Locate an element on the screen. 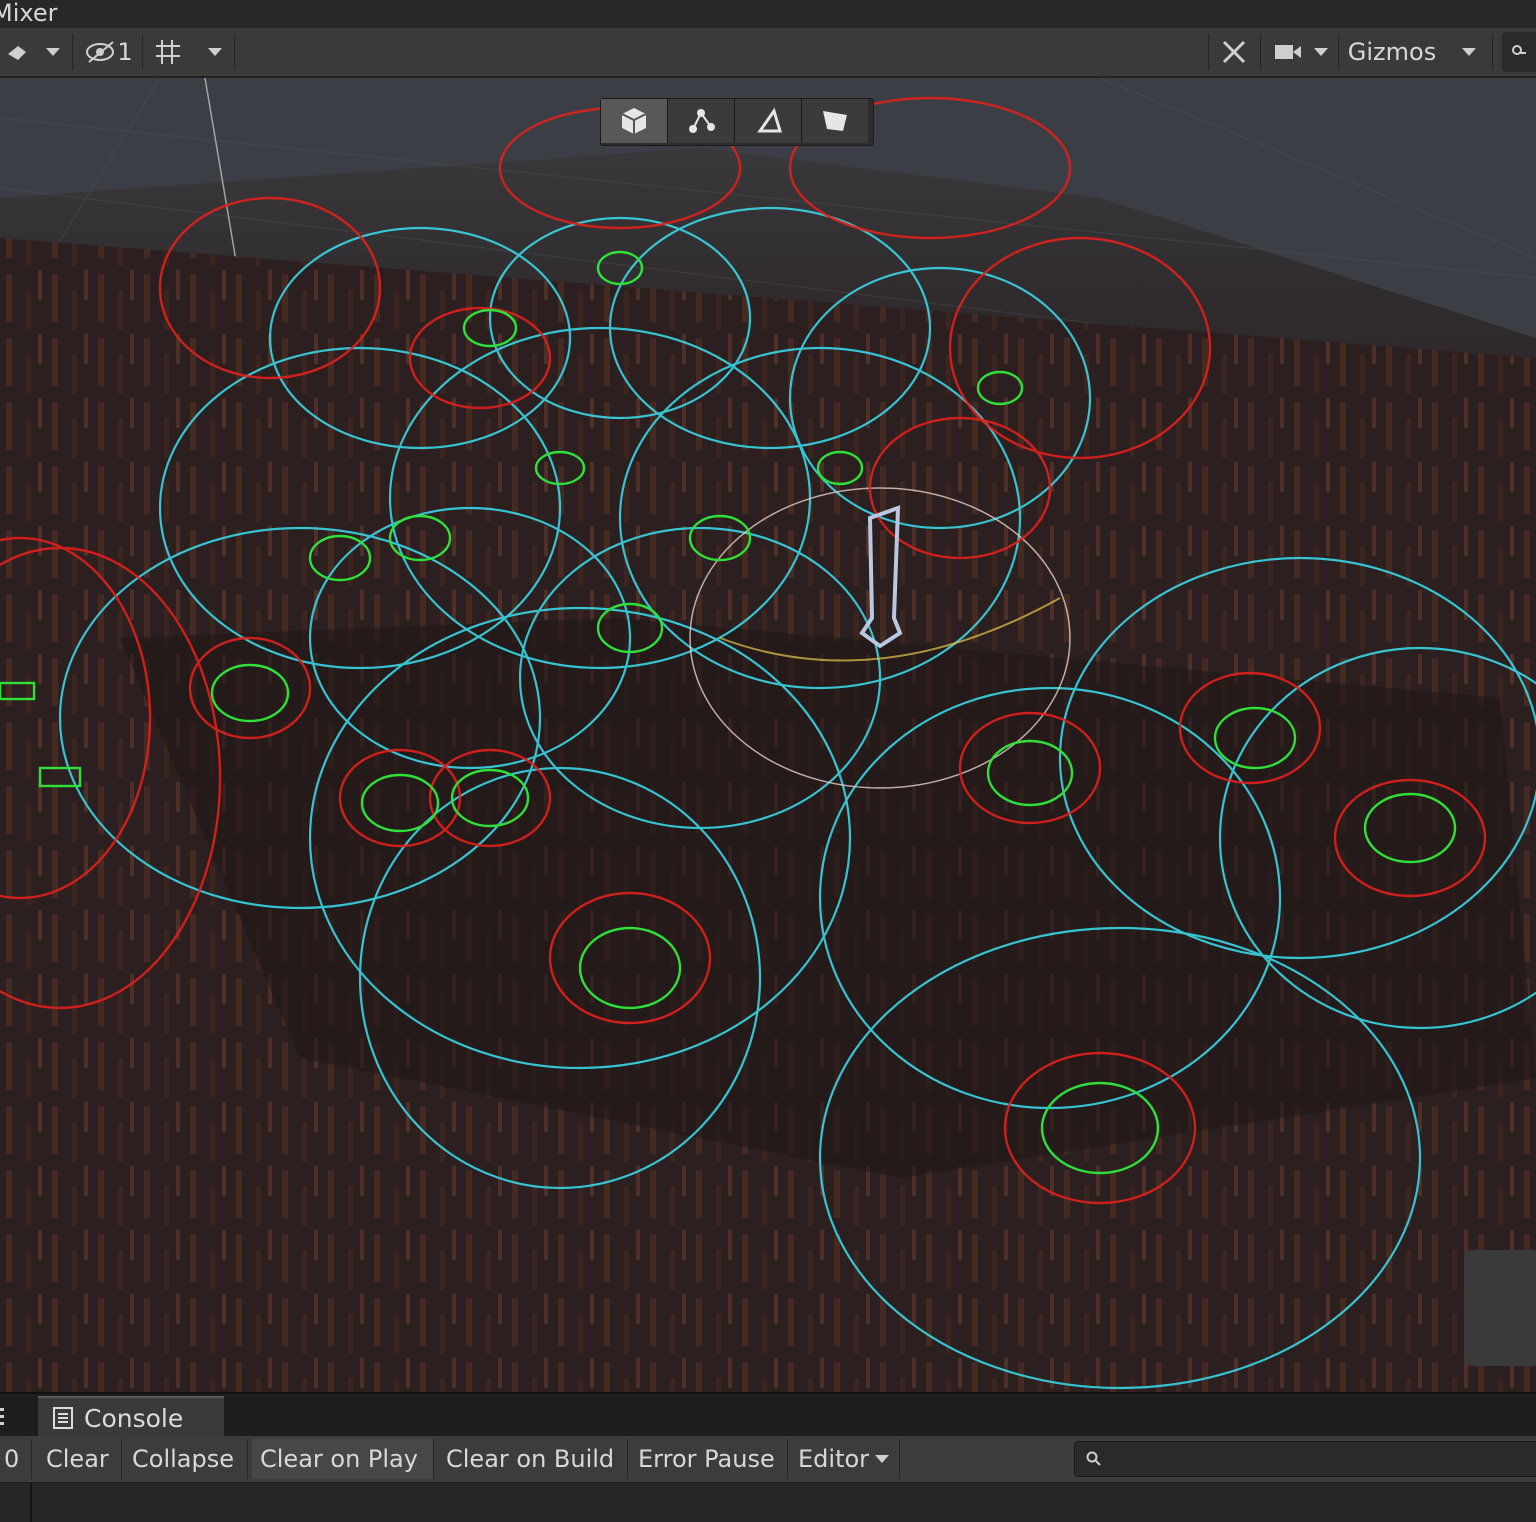 The image size is (1536, 1522). scene-visibility-toggle: 1 is located at coordinates (109, 52).